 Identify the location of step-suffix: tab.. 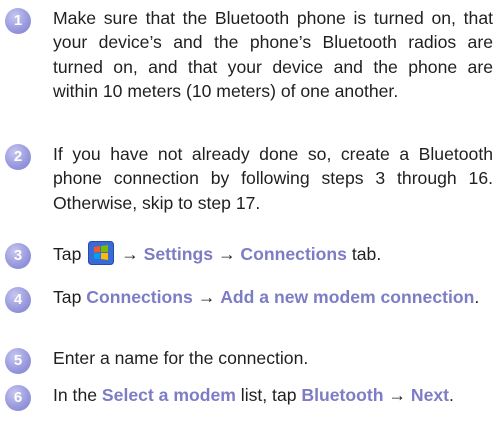
(366, 254).